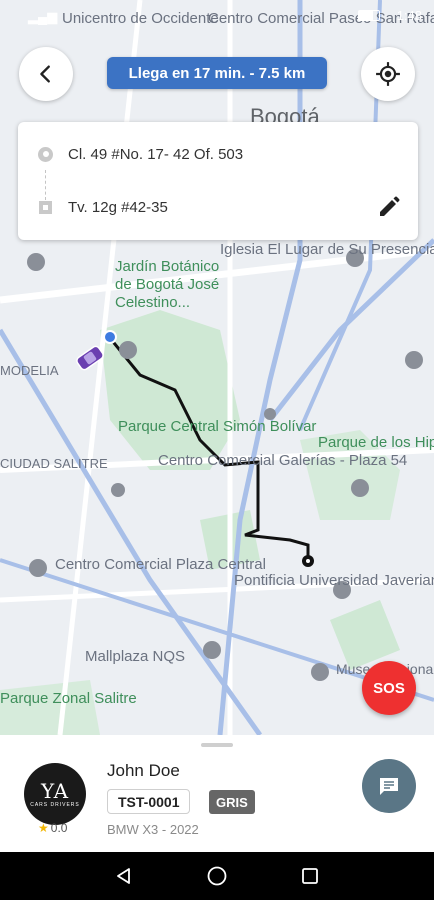  I want to click on rating-value: 0.0, so click(59, 828).